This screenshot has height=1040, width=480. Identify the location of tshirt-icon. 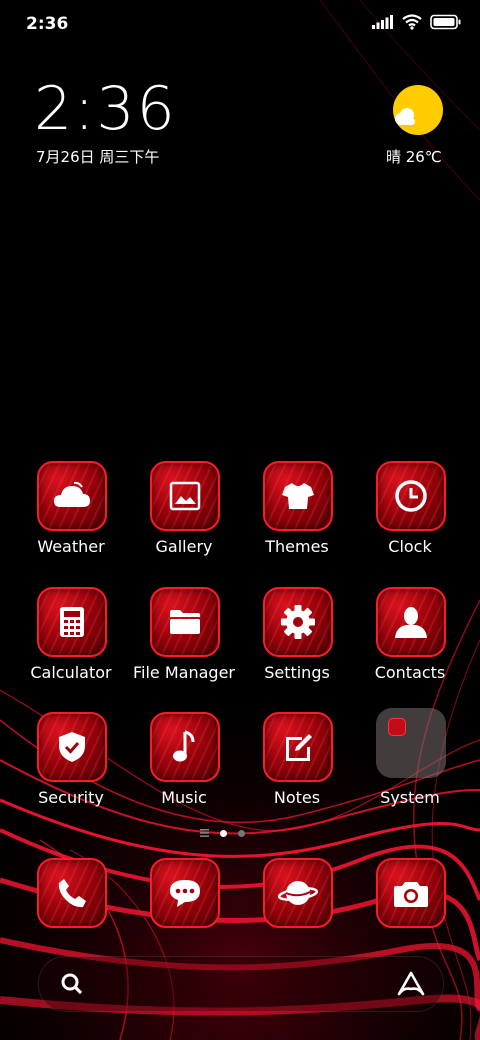
(298, 496).